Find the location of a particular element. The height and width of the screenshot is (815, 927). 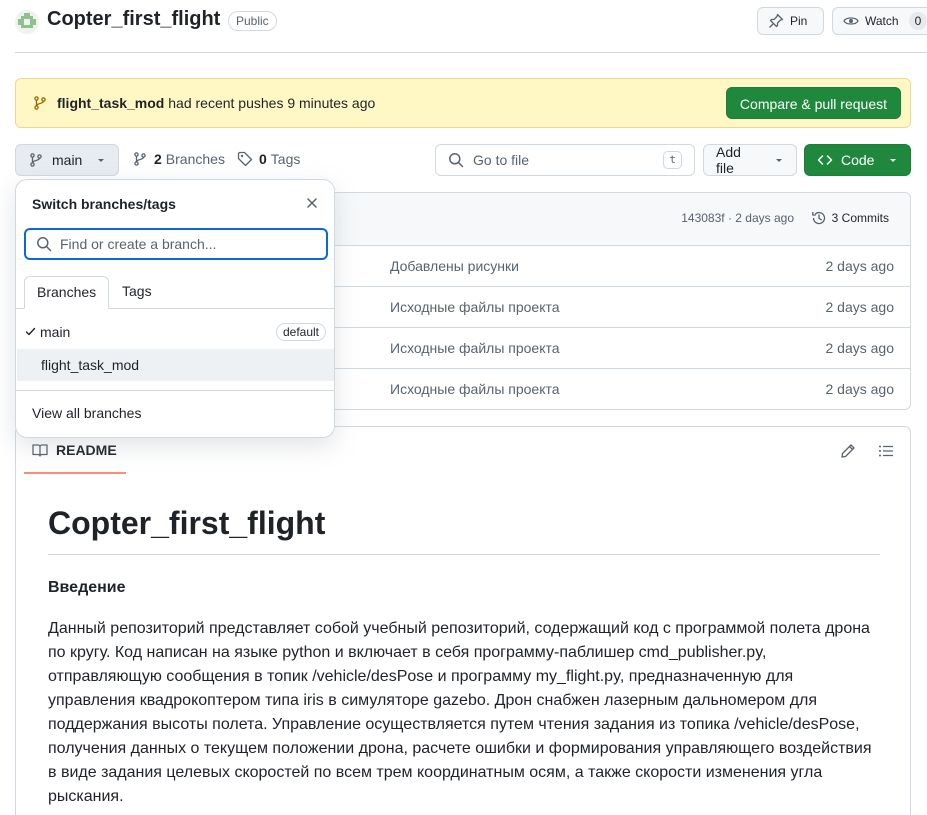

file-commit-message: Добавлены рисунки is located at coordinates (454, 266).